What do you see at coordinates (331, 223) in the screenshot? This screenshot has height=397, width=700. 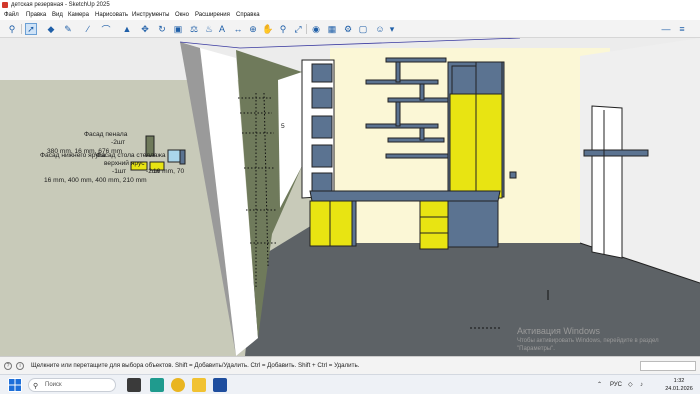 I see `desk-left-cabinet` at bounding box center [331, 223].